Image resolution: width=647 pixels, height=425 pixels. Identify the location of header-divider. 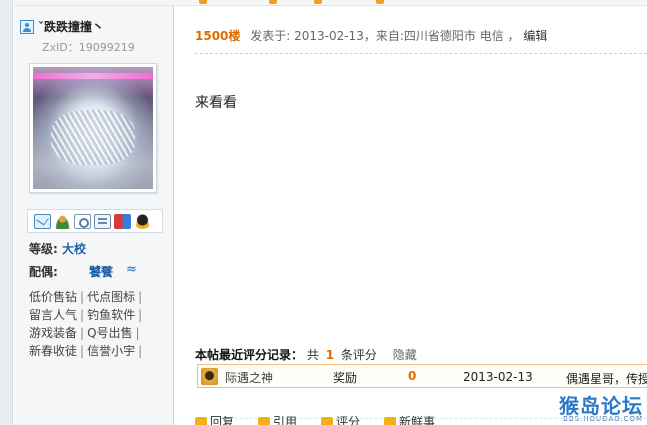
(421, 53).